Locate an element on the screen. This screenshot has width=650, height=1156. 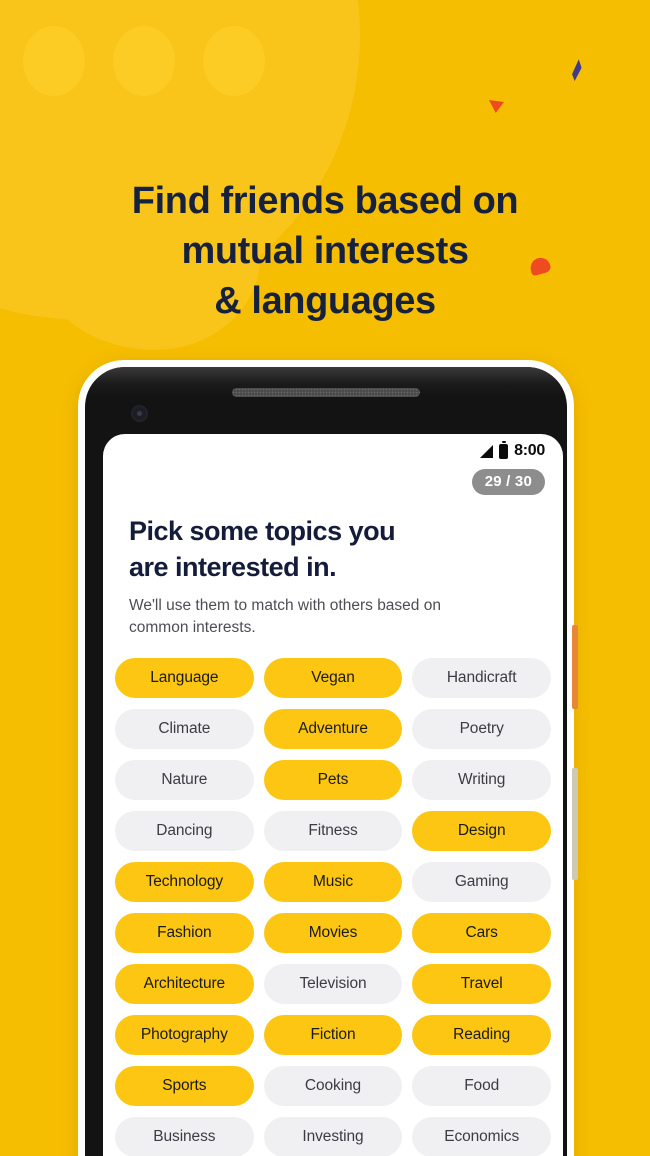
topic-chip: Climate is located at coordinates (184, 729).